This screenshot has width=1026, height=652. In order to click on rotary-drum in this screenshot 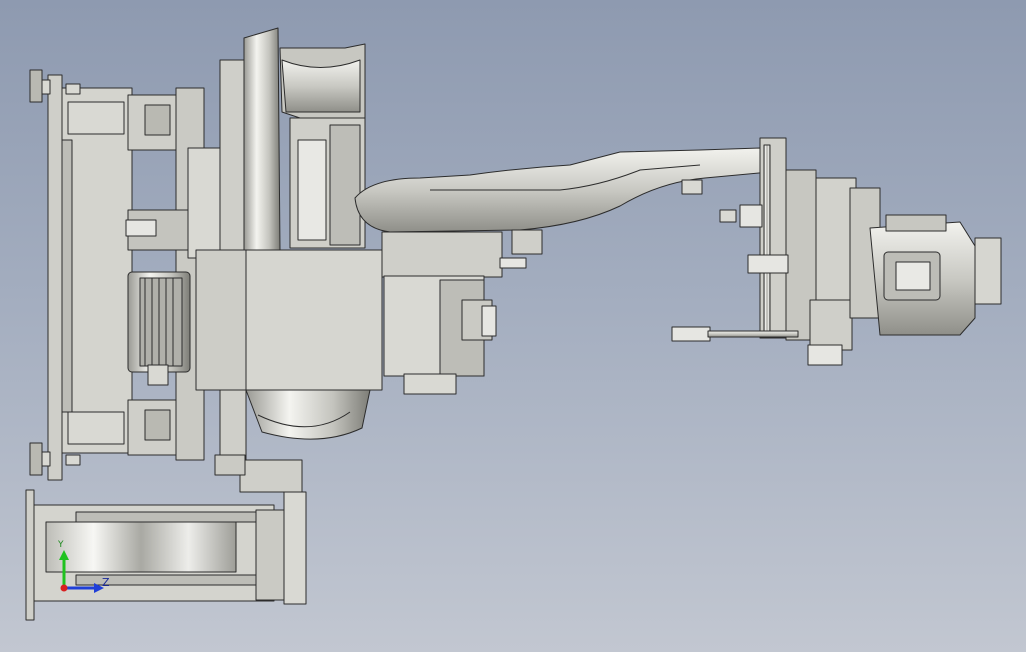, I will do `click(308, 414)`.